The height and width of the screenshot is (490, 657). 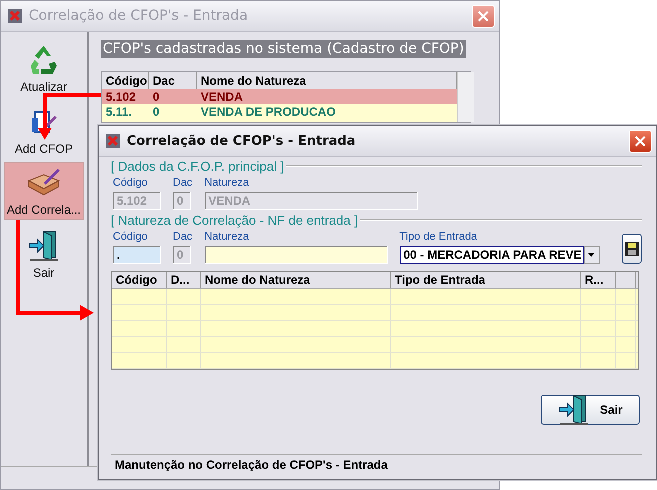 What do you see at coordinates (121, 97) in the screenshot?
I see `table-cell-text: 5.102` at bounding box center [121, 97].